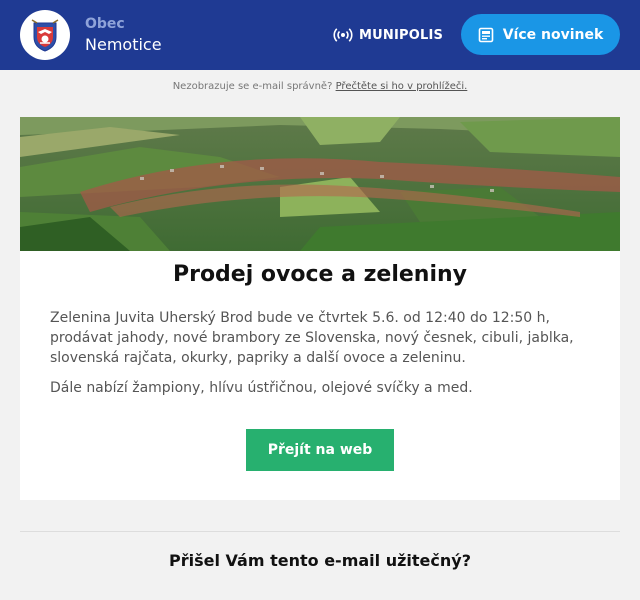 The image size is (640, 600). What do you see at coordinates (320, 450) in the screenshot?
I see `go-to-web-button: Přejít na web` at bounding box center [320, 450].